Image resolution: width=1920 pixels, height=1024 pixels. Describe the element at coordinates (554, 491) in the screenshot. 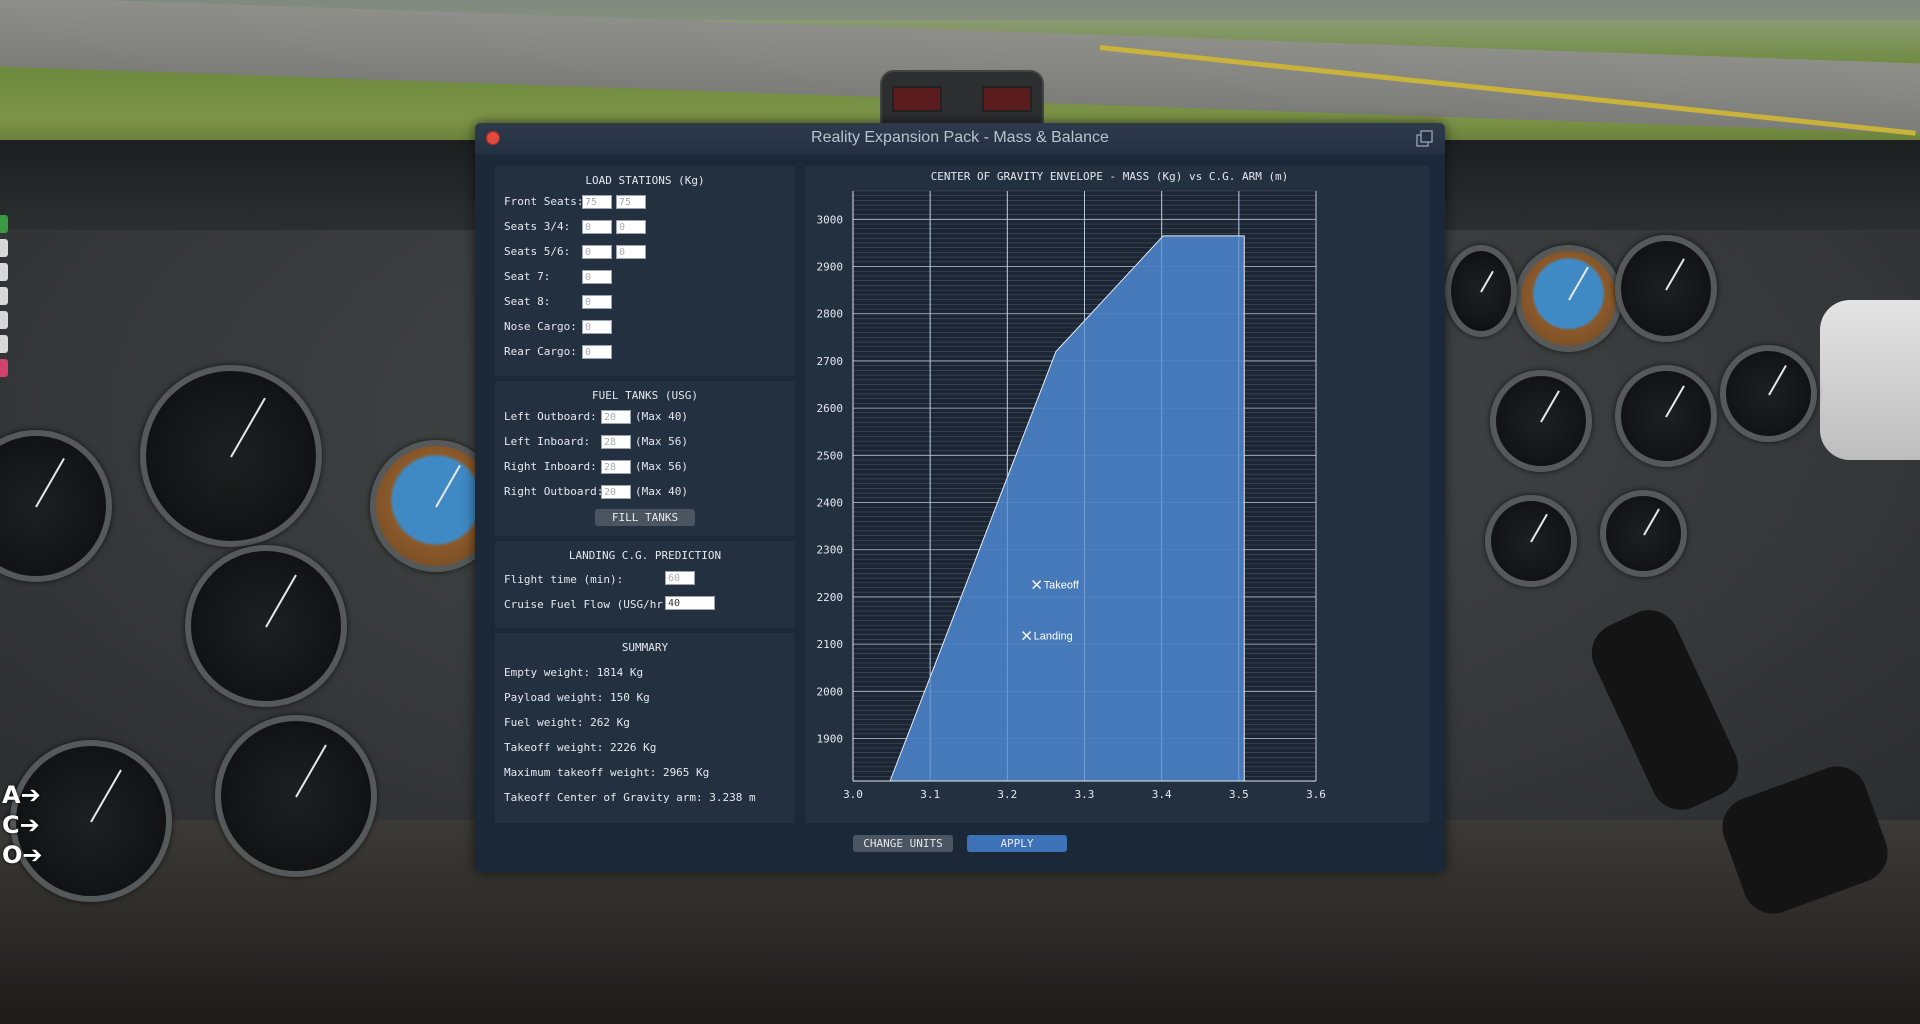

I see `right-outboard-label: Right Outboard:` at that location.